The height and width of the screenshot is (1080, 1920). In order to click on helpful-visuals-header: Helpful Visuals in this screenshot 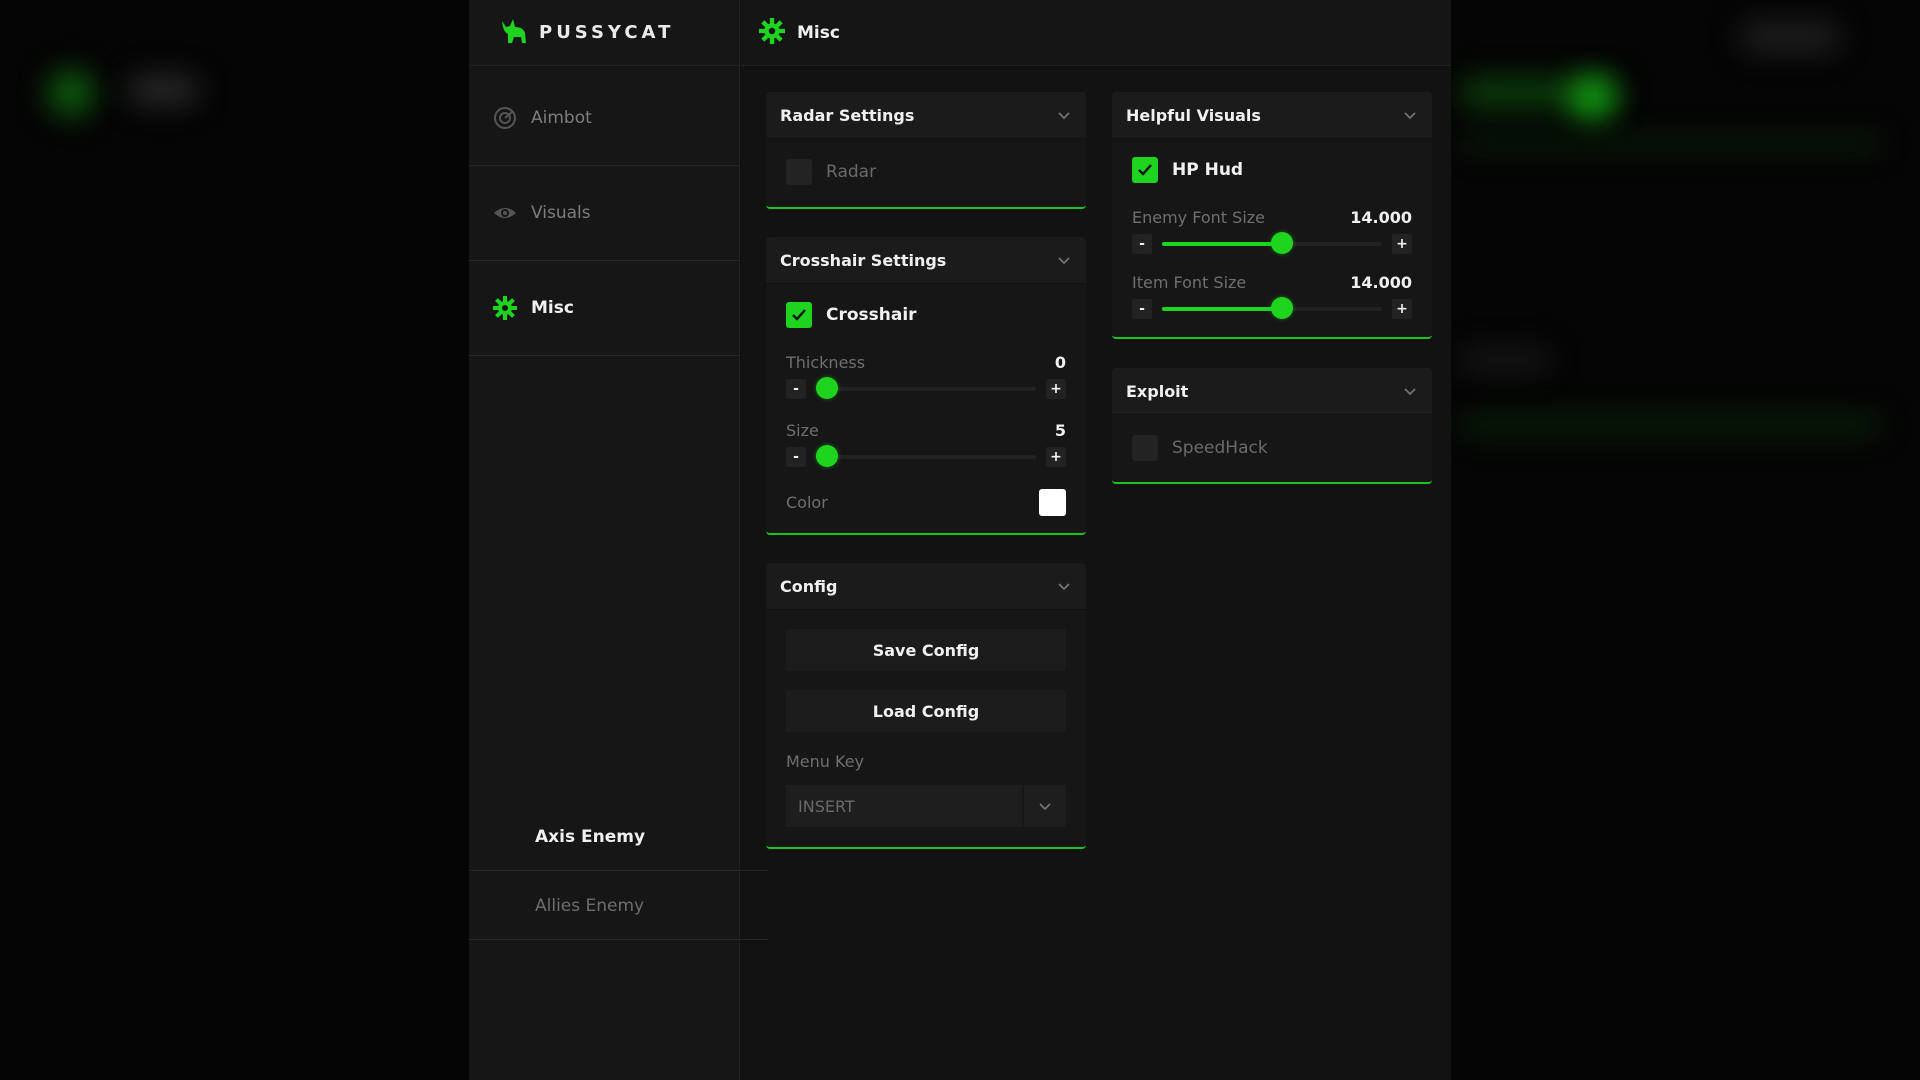, I will do `click(1272, 115)`.